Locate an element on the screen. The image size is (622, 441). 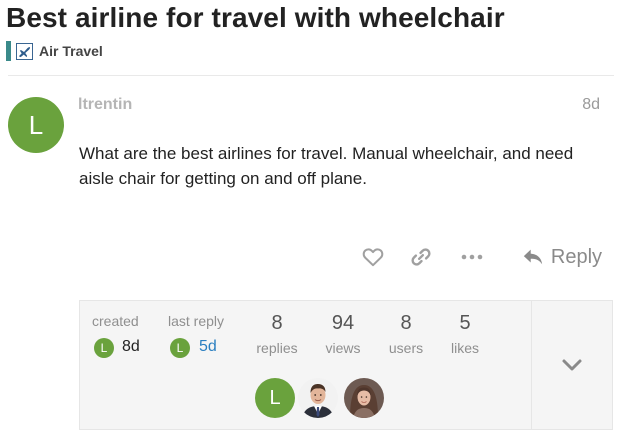
post-actions: Reply is located at coordinates (311, 257).